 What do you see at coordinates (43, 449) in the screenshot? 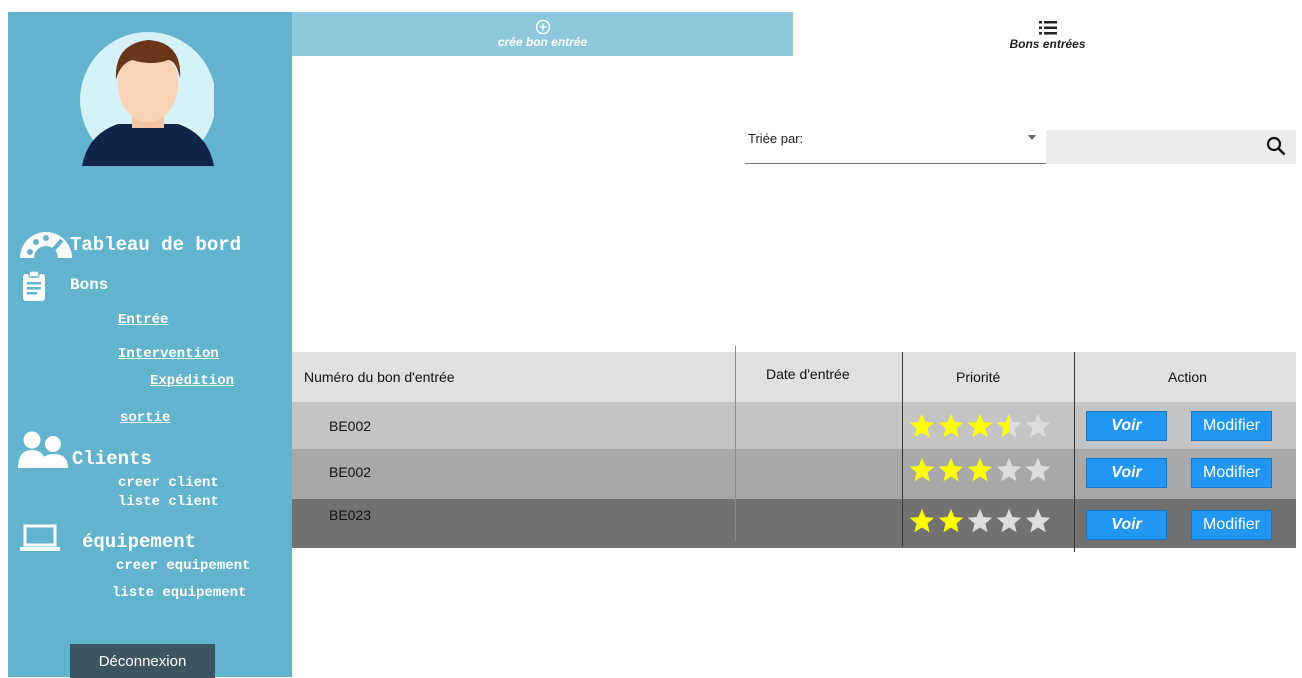
I see `users-icon` at bounding box center [43, 449].